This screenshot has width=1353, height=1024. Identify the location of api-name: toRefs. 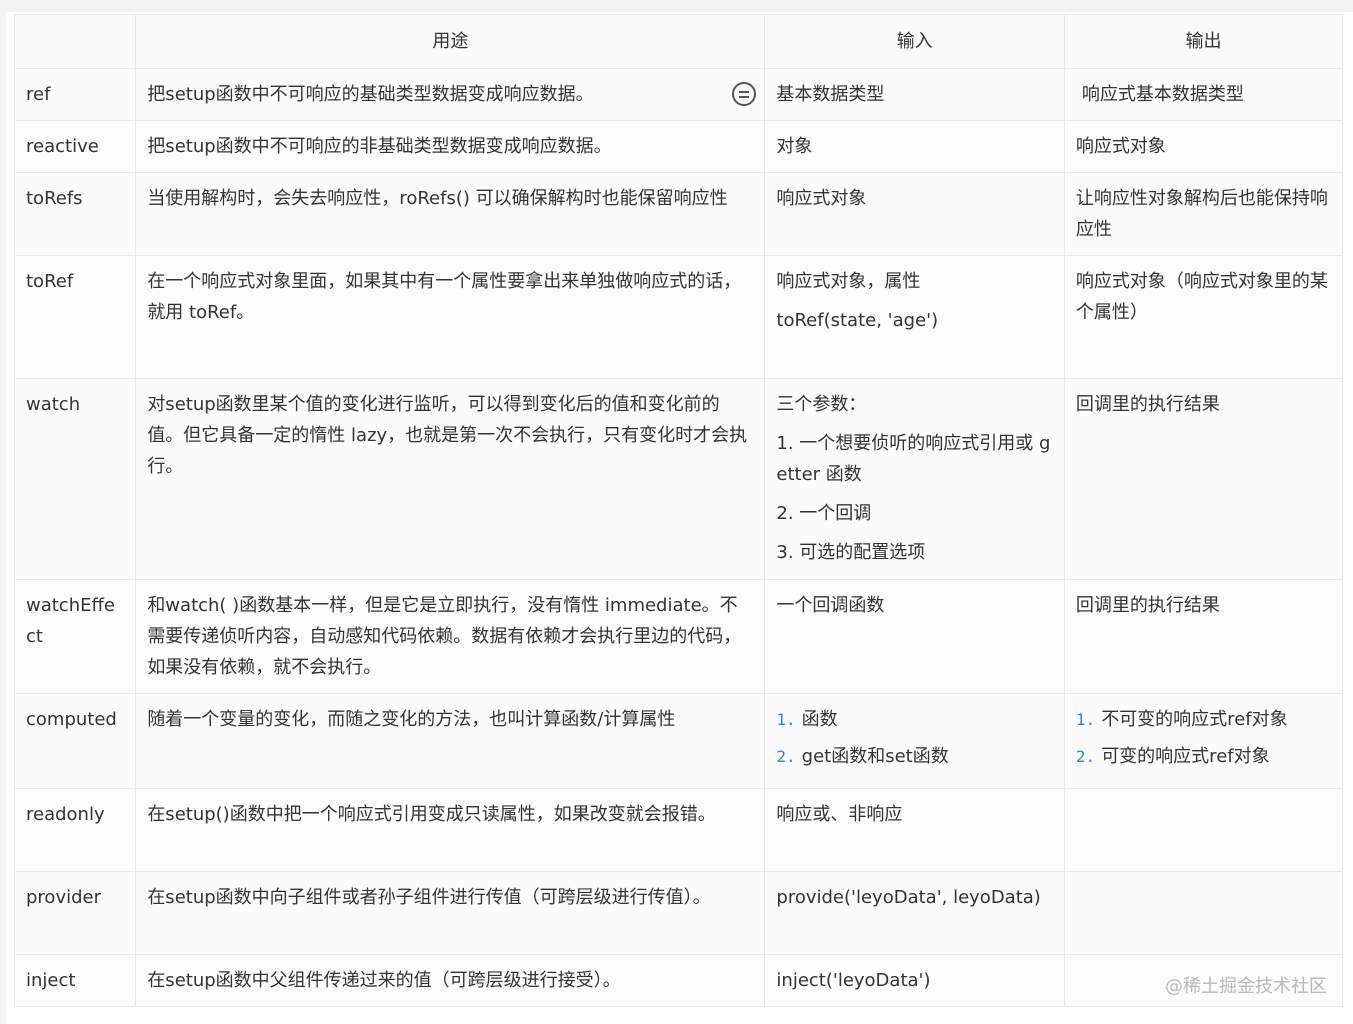
(75, 214).